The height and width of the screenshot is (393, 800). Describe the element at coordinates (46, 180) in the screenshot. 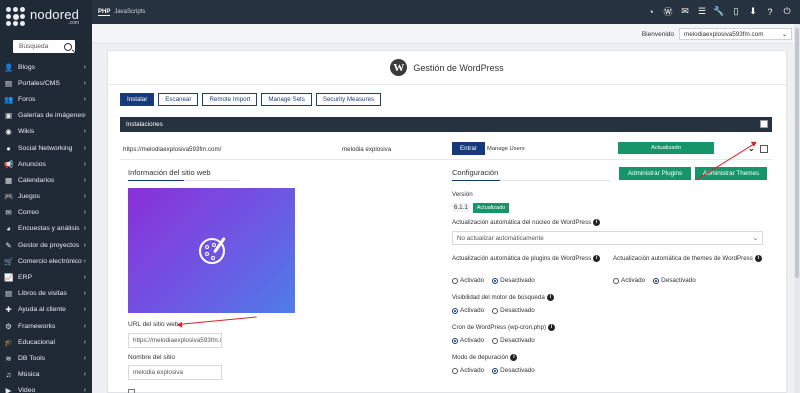

I see `sidebar-item-7: ▦ Calendarios ›` at that location.